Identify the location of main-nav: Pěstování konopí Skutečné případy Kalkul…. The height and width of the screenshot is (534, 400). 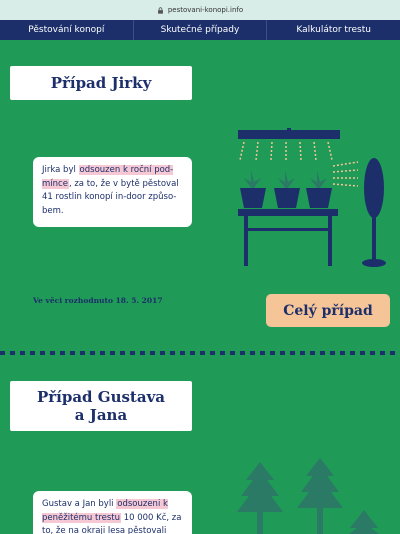
(200, 30).